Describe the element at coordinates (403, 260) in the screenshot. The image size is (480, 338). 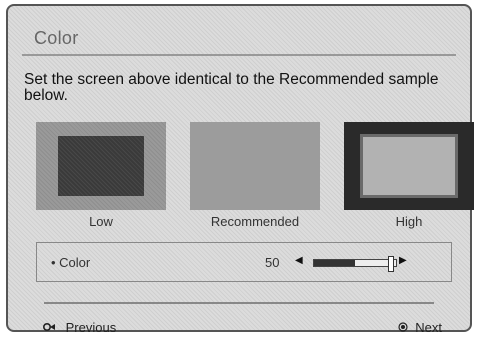
I see `increase-arrow-icon: ▶` at that location.